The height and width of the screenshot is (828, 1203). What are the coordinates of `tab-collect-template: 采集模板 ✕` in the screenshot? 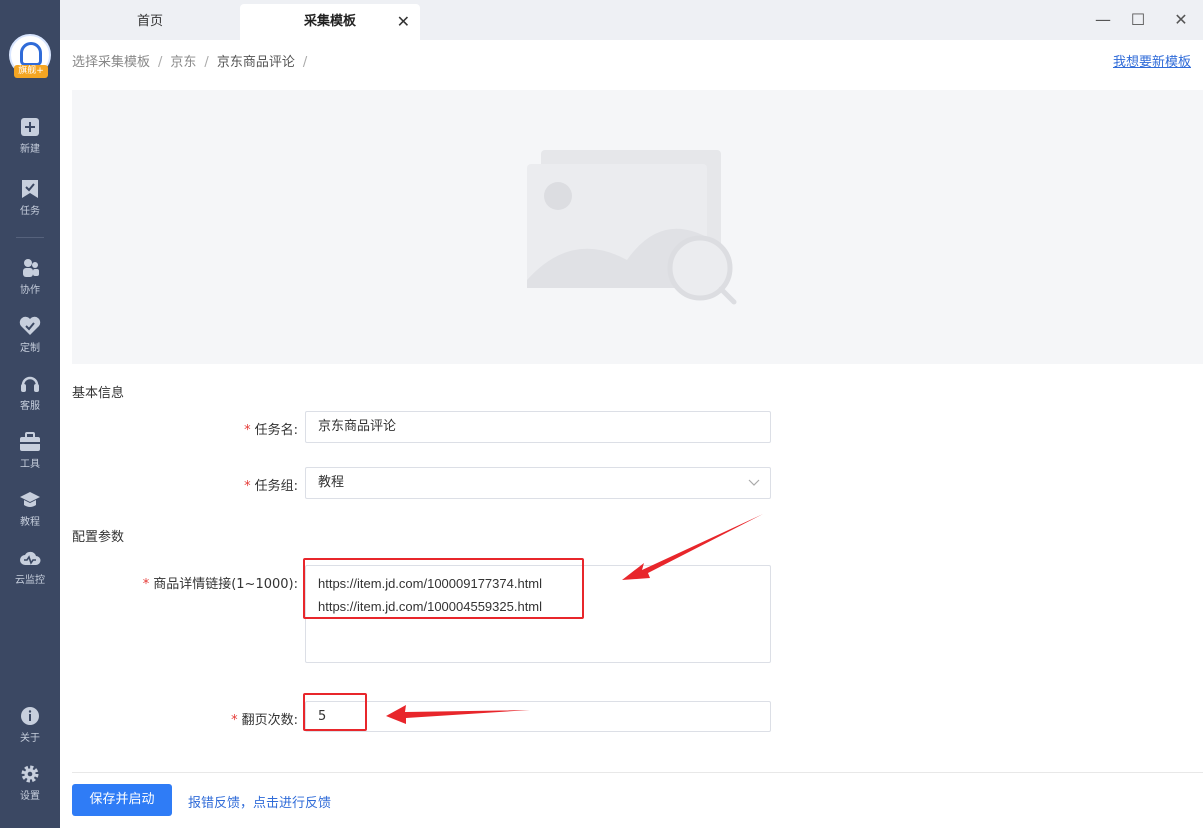 It's located at (330, 22).